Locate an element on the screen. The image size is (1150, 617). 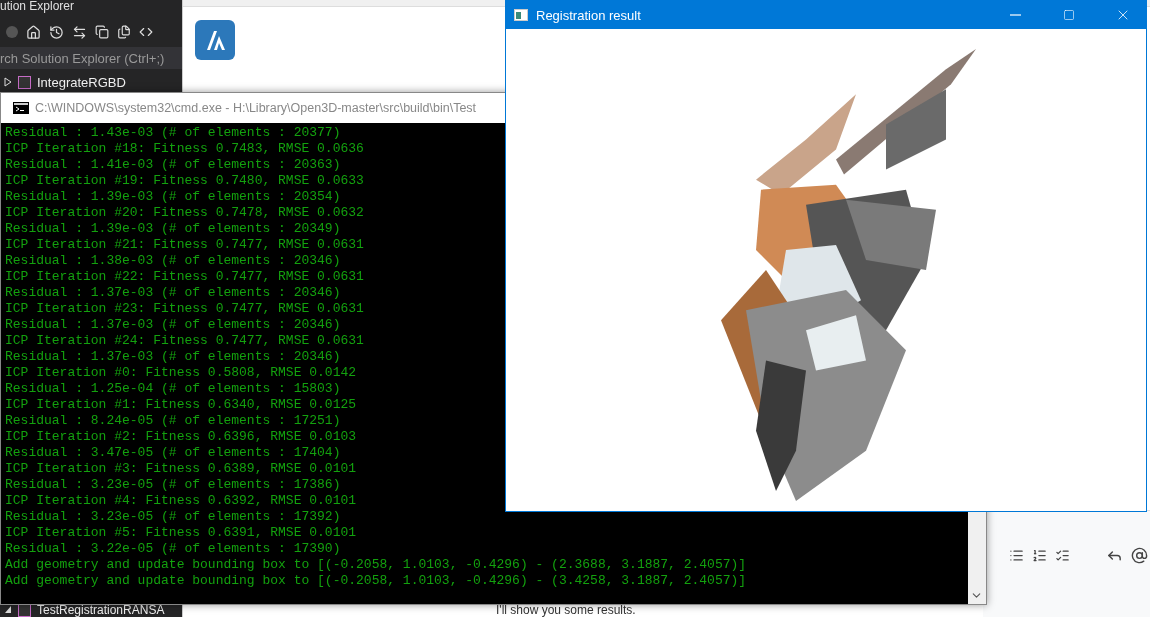
console-line: Residual : 8.24e-05 (# of elements : 17251) is located at coordinates (173, 421).